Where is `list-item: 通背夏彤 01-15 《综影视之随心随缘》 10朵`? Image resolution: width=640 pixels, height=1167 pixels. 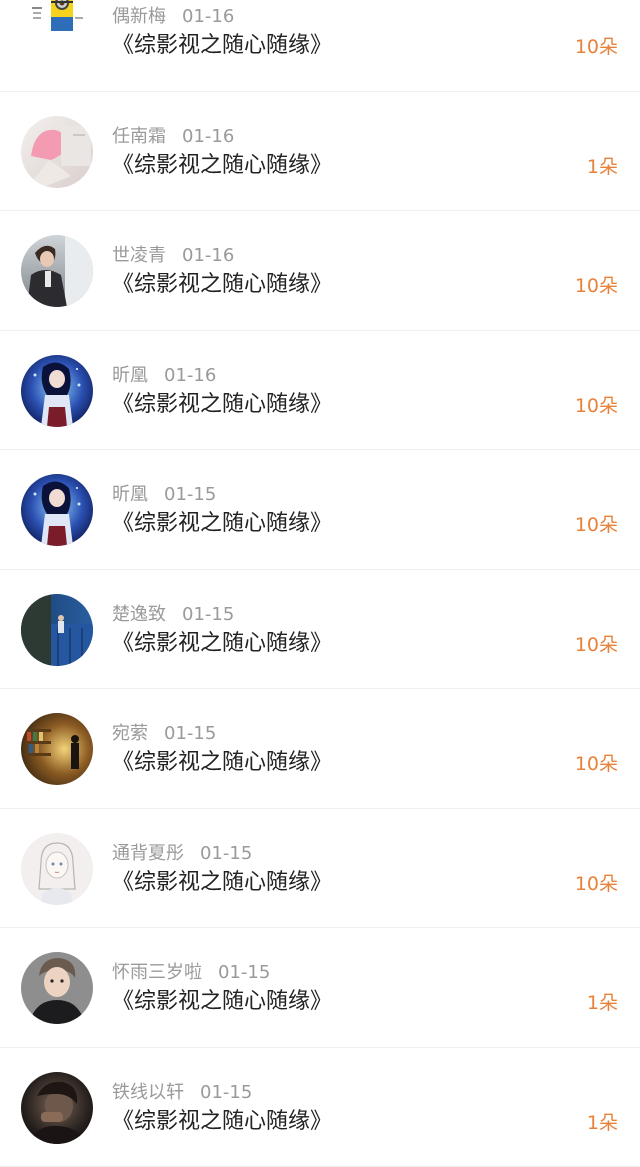 list-item: 通背夏彤 01-15 《综影视之随心随缘》 10朵 is located at coordinates (320, 869).